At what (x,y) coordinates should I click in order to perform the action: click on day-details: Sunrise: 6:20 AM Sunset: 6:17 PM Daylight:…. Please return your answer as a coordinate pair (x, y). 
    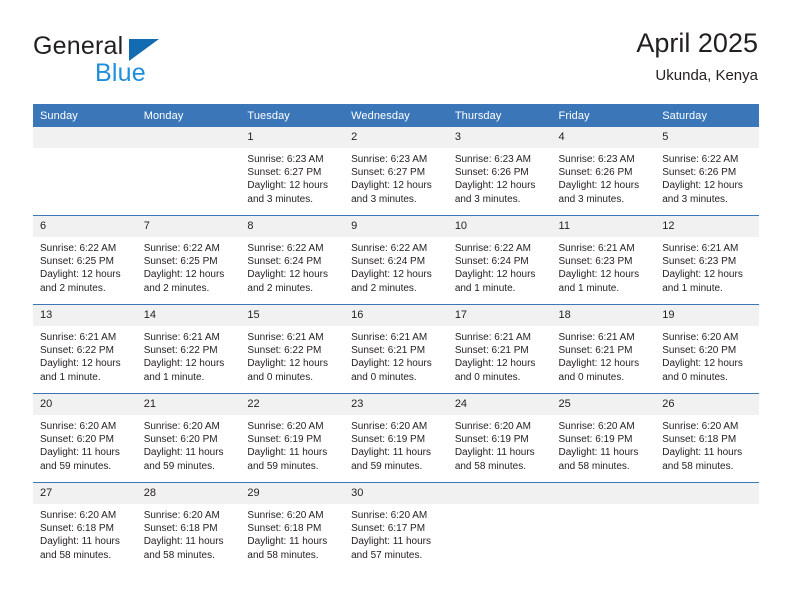
    Looking at the image, I should click on (396, 533).